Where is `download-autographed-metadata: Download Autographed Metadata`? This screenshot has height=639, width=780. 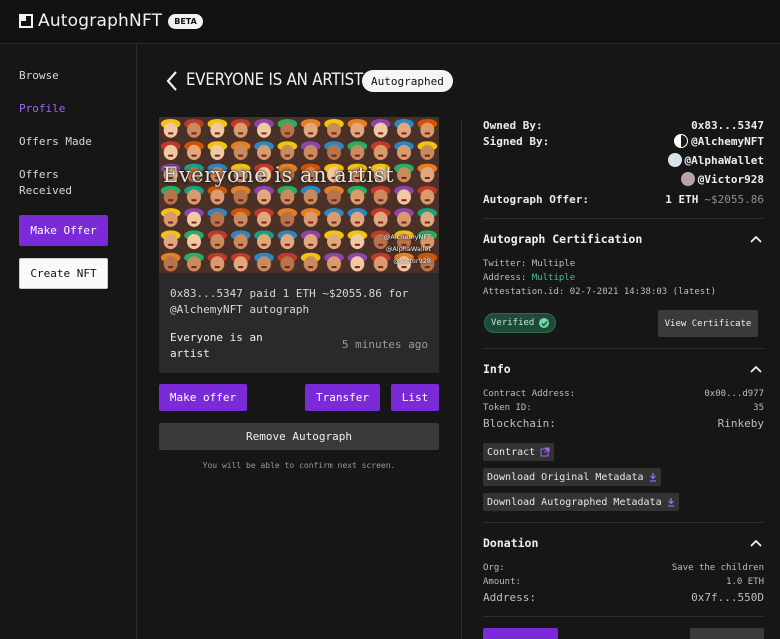
download-autographed-metadata: Download Autographed Metadata is located at coordinates (581, 502).